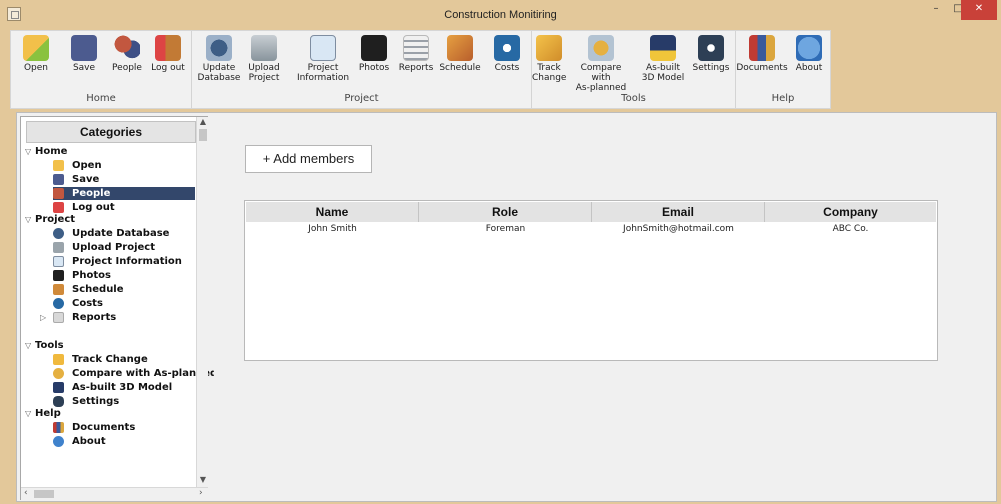 The height and width of the screenshot is (504, 1001). Describe the element at coordinates (58, 179) in the screenshot. I see `save-icon` at that location.